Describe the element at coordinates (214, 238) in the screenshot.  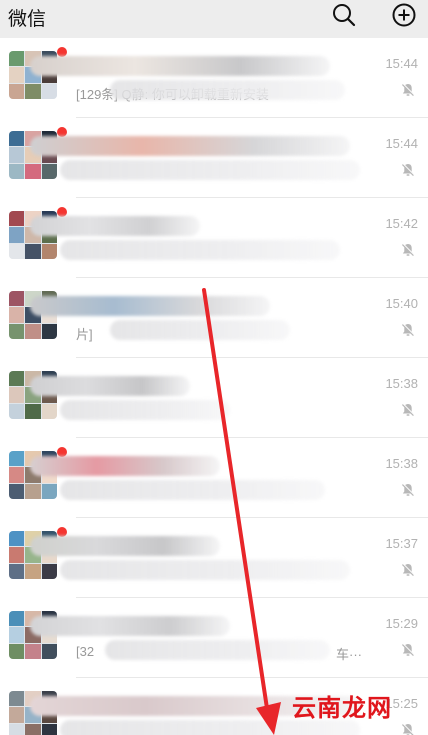
I see `chat-row: 15:42` at that location.